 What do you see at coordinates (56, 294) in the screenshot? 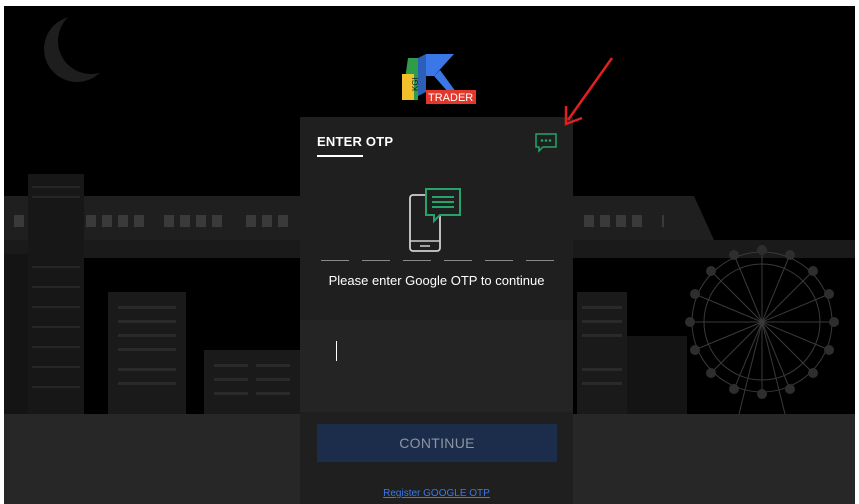
I see `left-tower` at bounding box center [56, 294].